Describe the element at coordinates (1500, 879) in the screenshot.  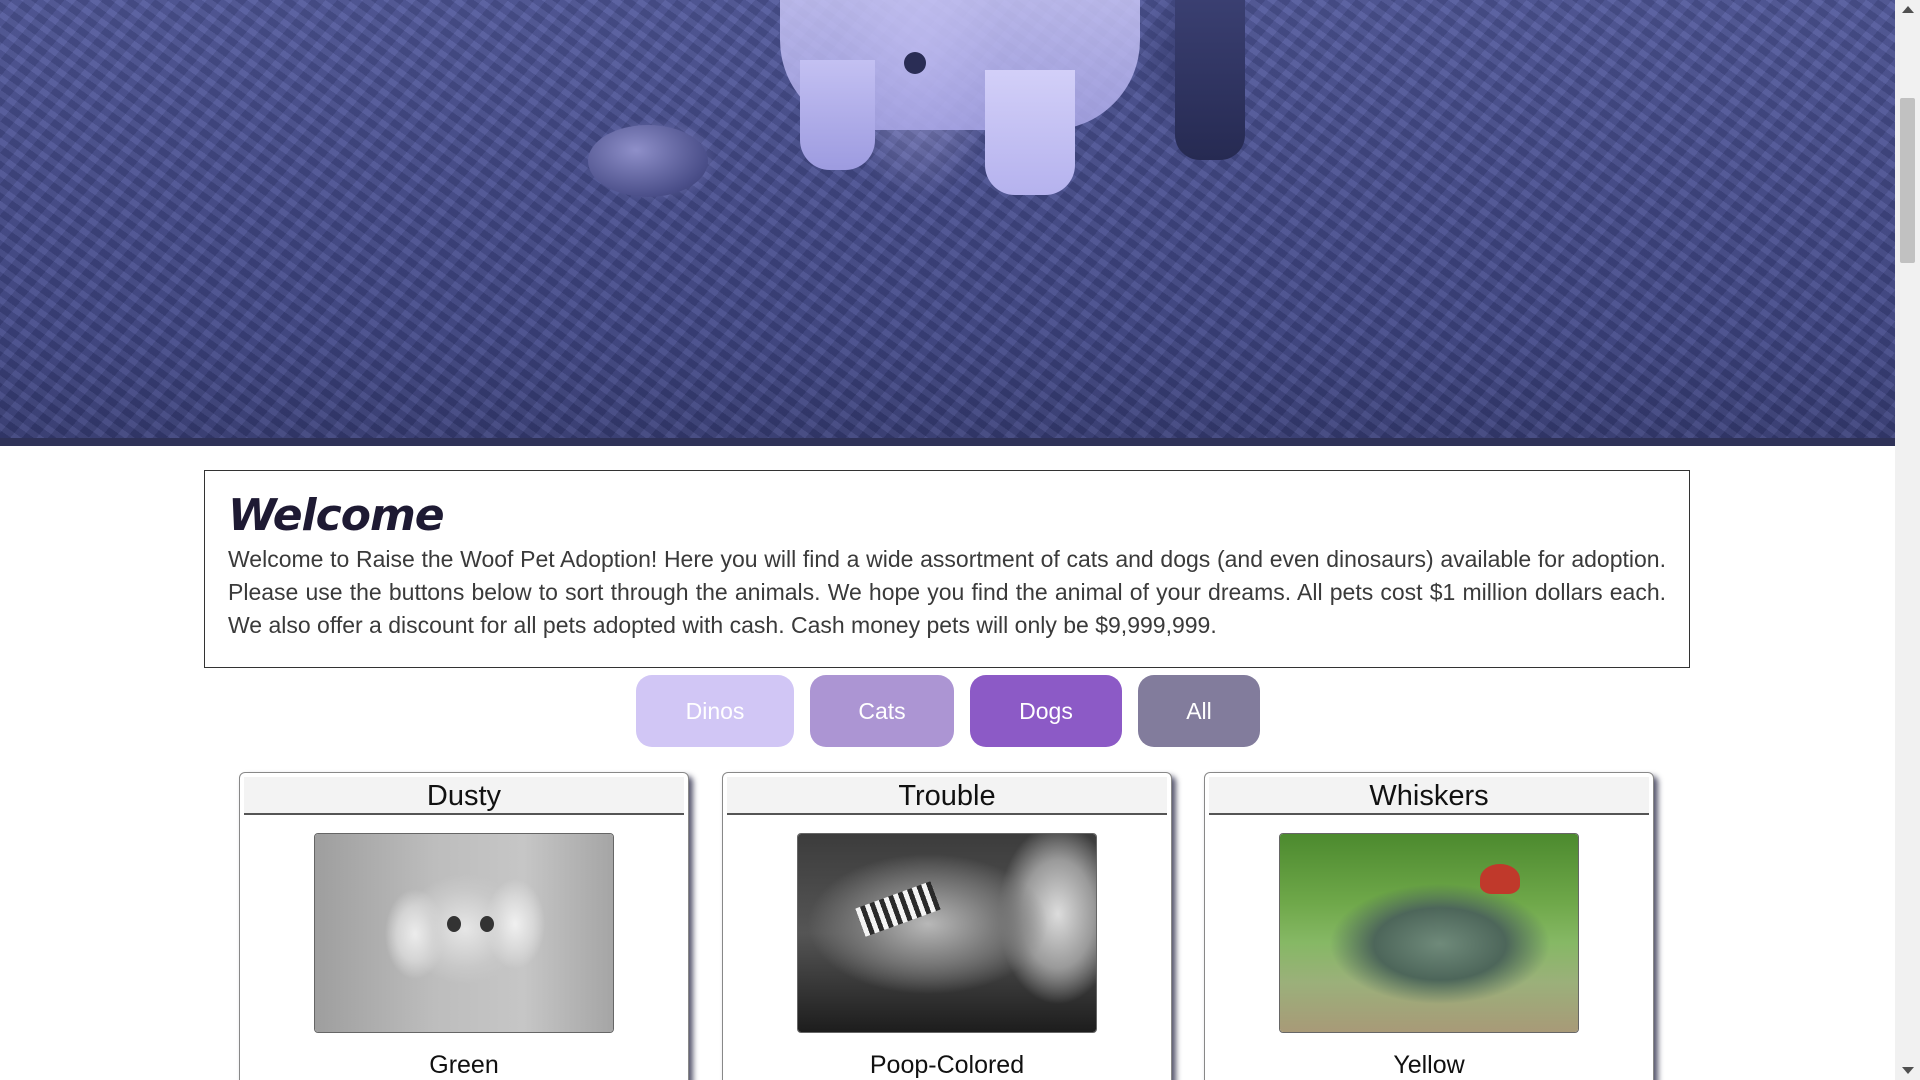
I see `dinosaur-mouth` at that location.